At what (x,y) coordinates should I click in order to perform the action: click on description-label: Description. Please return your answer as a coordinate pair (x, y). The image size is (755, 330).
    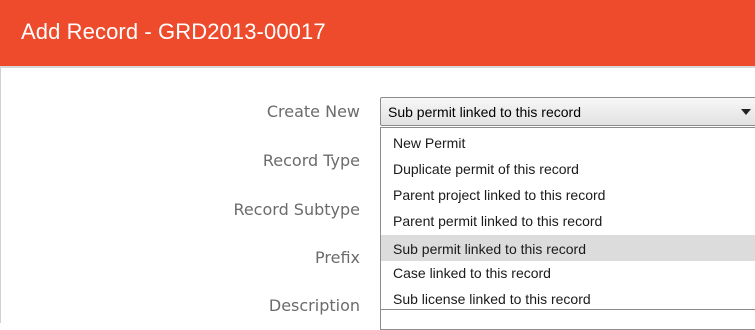
    Looking at the image, I should click on (314, 305).